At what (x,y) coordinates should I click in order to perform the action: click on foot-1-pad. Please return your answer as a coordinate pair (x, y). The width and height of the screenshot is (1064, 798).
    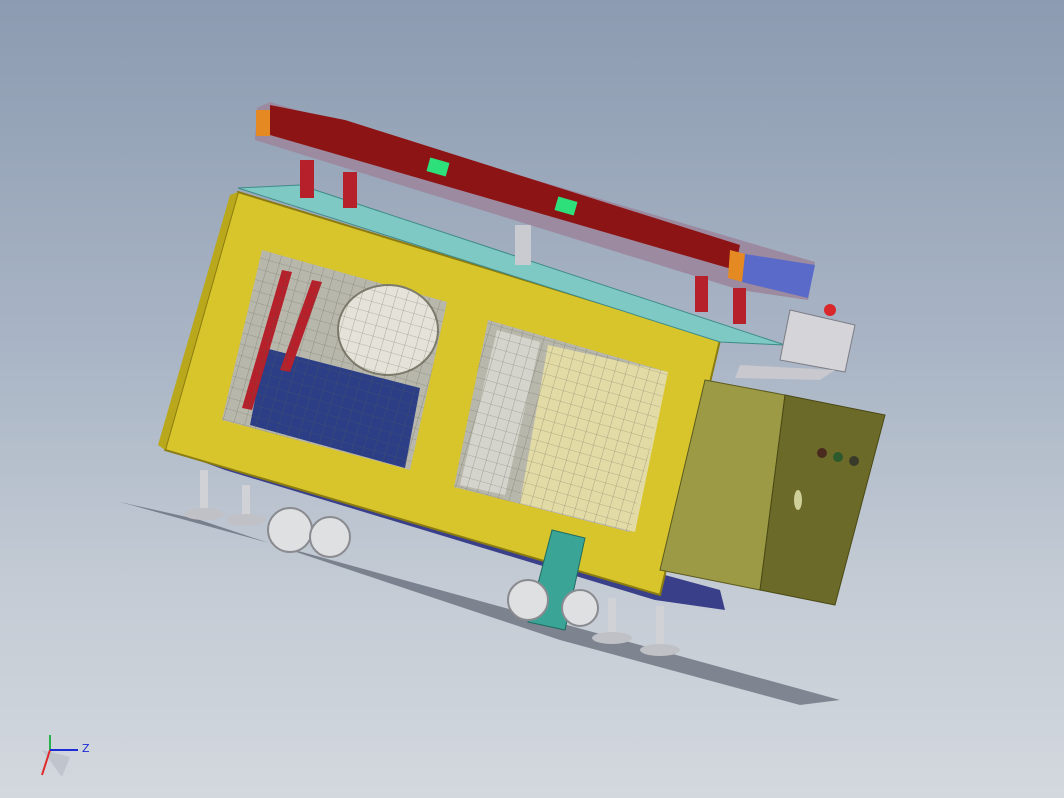
    Looking at the image, I should click on (204, 514).